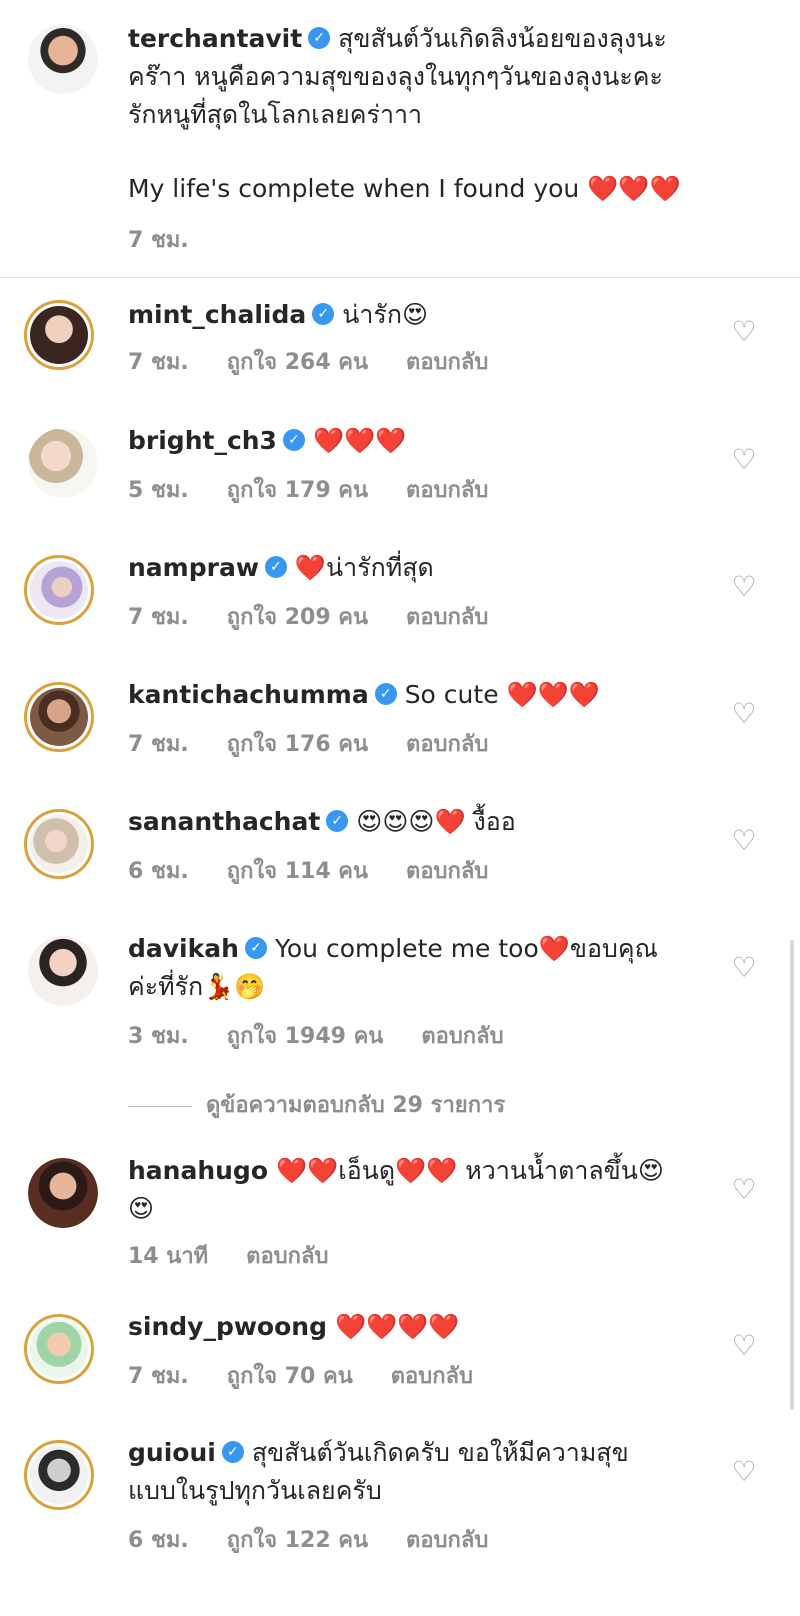 The width and height of the screenshot is (800, 1616). Describe the element at coordinates (297, 871) in the screenshot. I see `comment-likes: ถูกใจ 114 คน` at that location.